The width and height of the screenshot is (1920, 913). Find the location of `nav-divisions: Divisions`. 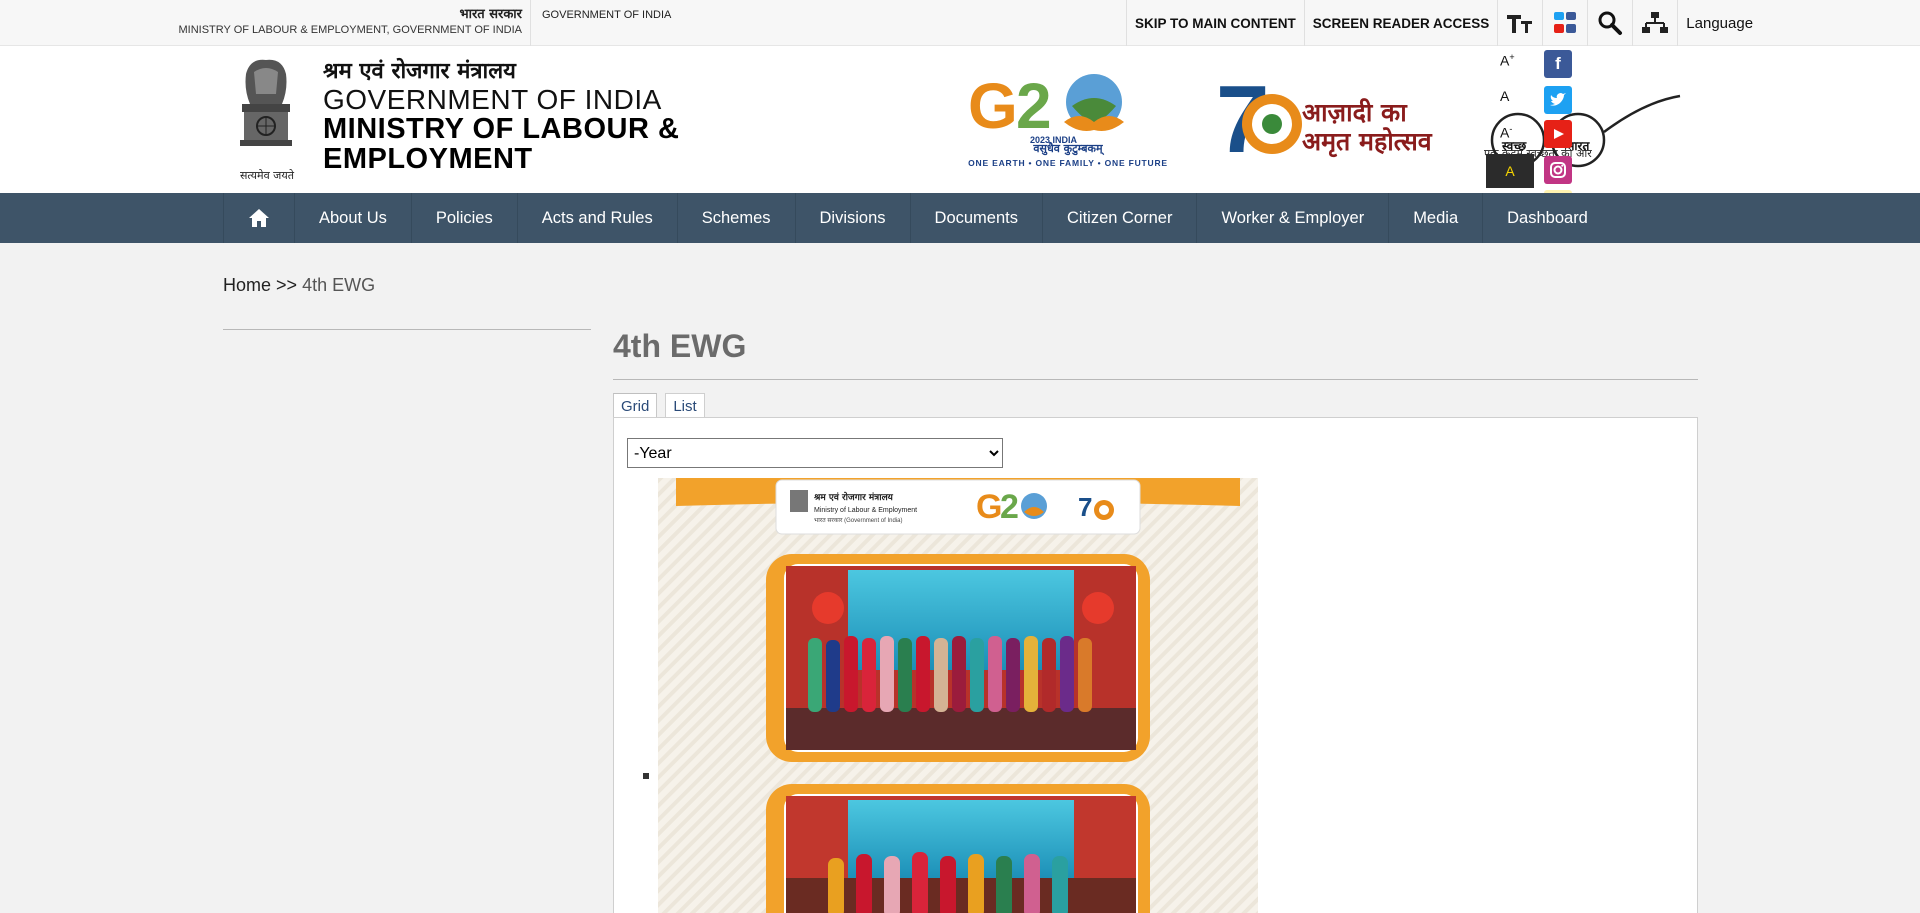

nav-divisions: Divisions is located at coordinates (853, 218).